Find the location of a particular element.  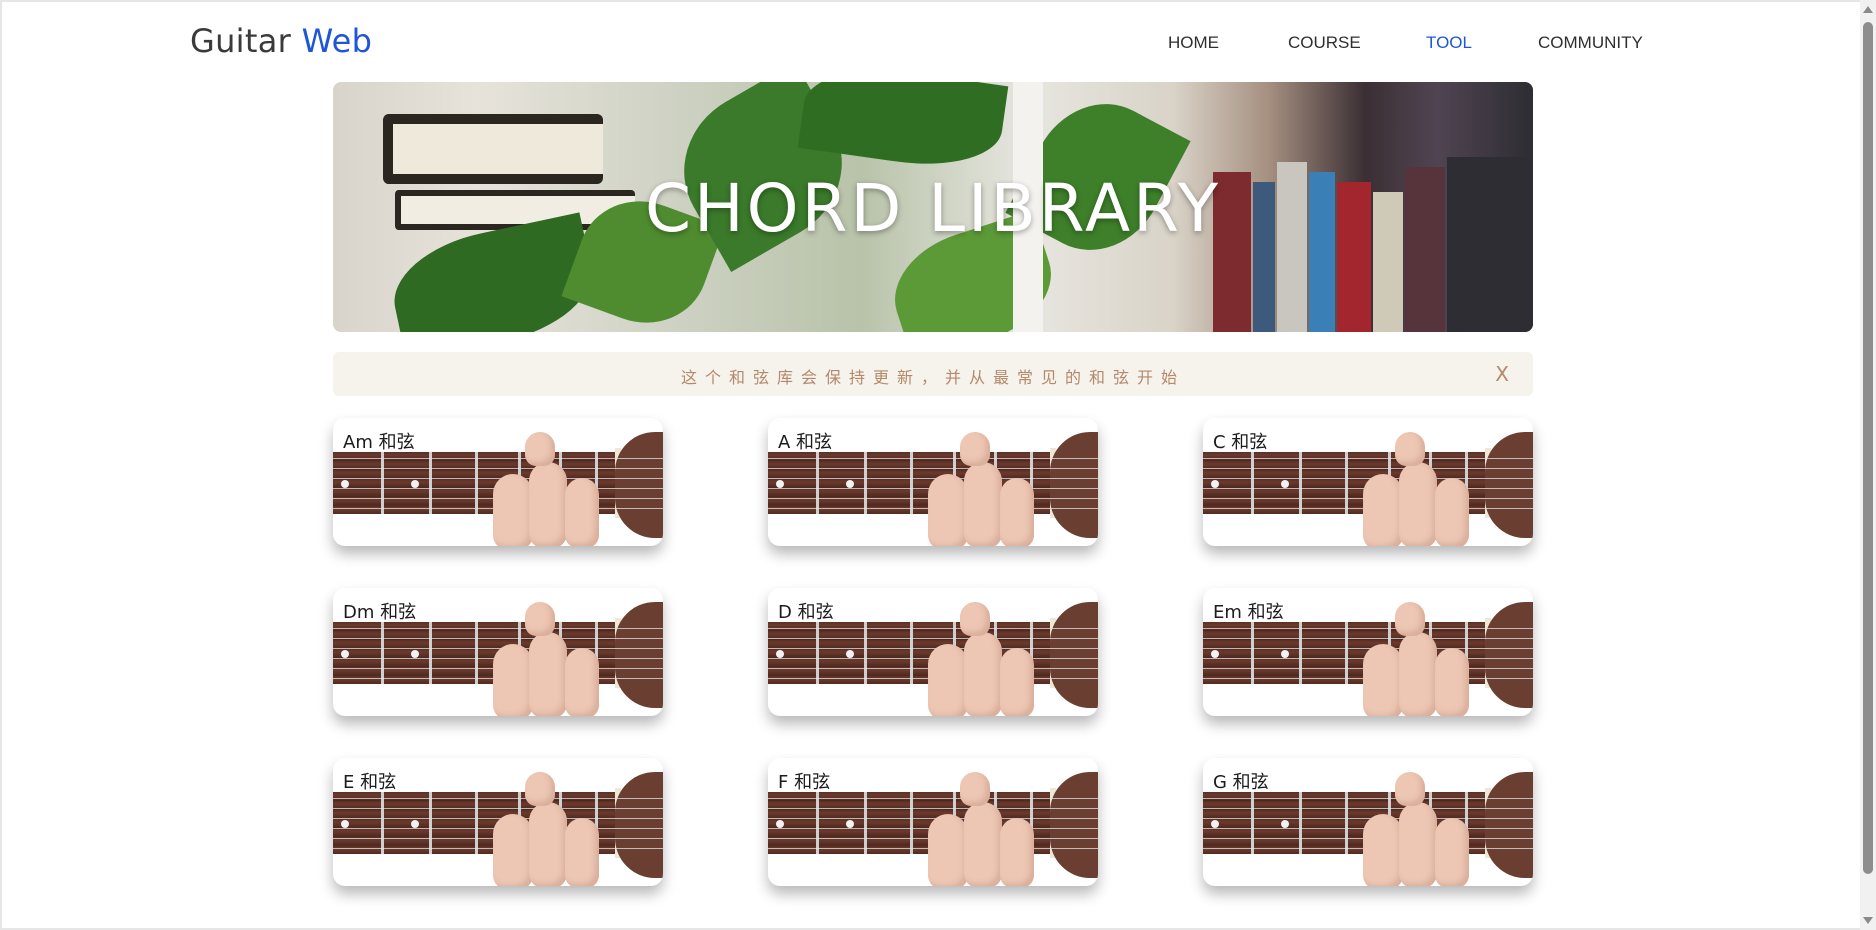

main-nav: HOME COURSE TOOL COMMUNITY is located at coordinates (938, 43).